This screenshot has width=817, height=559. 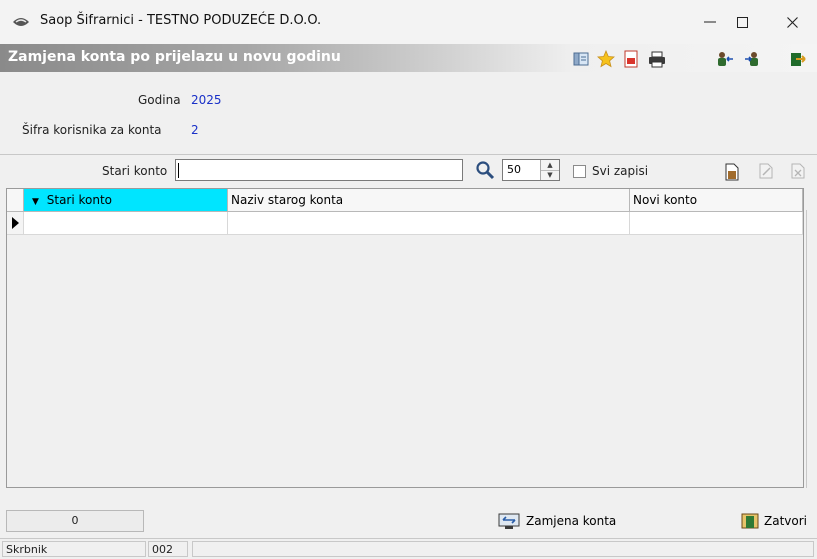 What do you see at coordinates (35, 202) in the screenshot?
I see `sort-desc-icon: ▼` at bounding box center [35, 202].